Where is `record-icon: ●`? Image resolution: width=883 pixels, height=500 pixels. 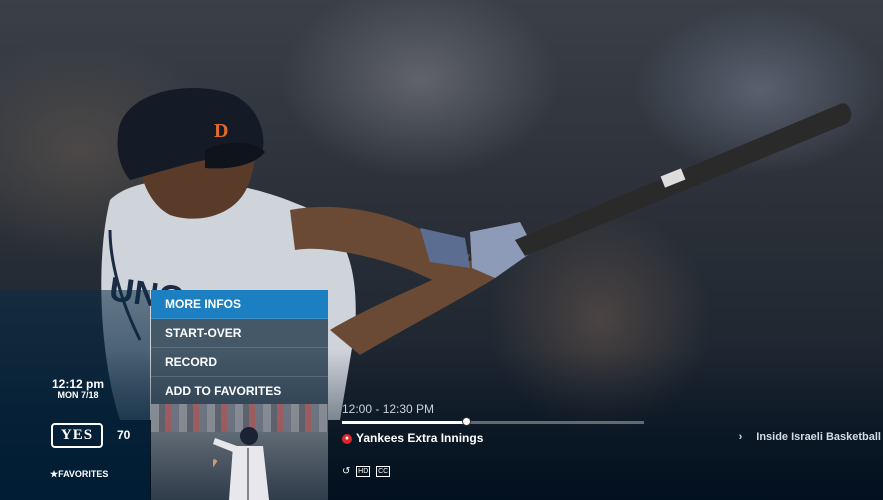
record-icon: ● is located at coordinates (347, 438).